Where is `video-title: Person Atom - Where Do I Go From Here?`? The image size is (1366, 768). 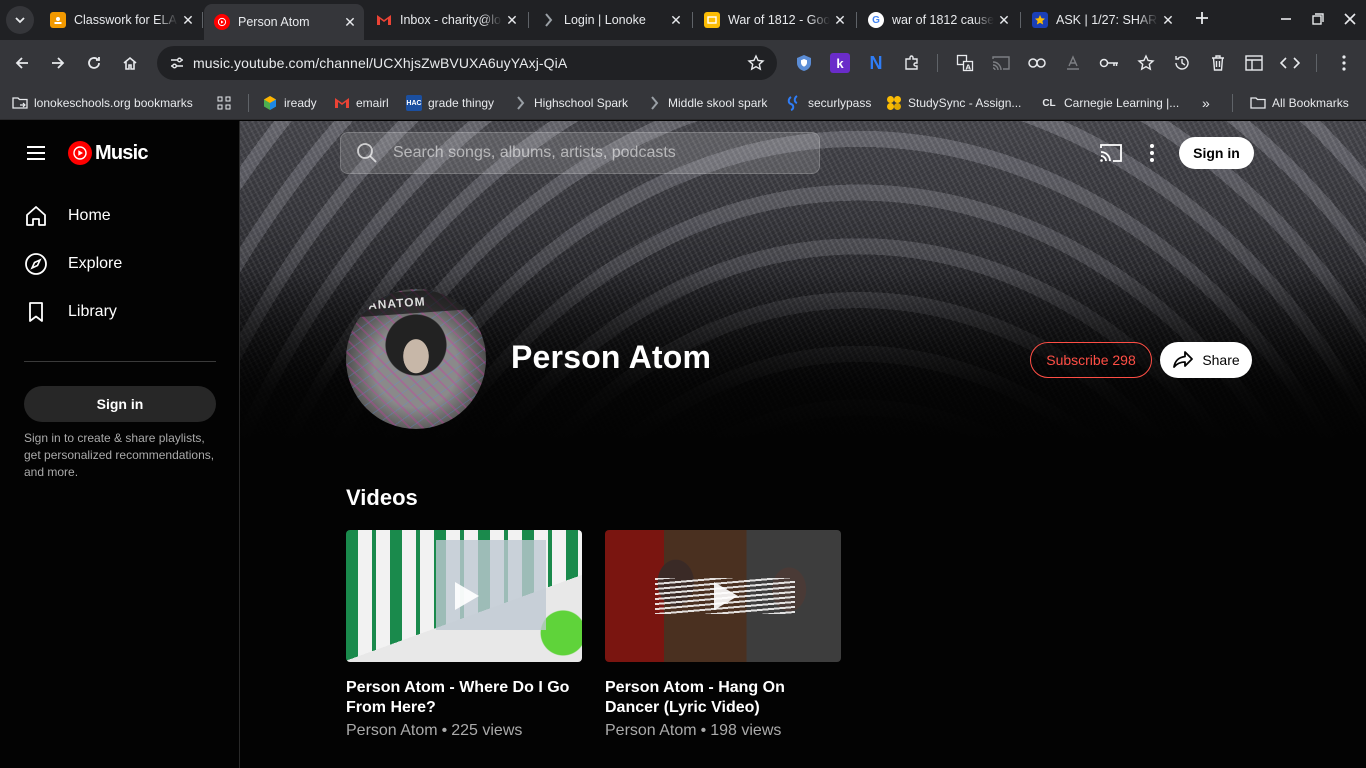 video-title: Person Atom - Where Do I Go From Here? is located at coordinates (464, 698).